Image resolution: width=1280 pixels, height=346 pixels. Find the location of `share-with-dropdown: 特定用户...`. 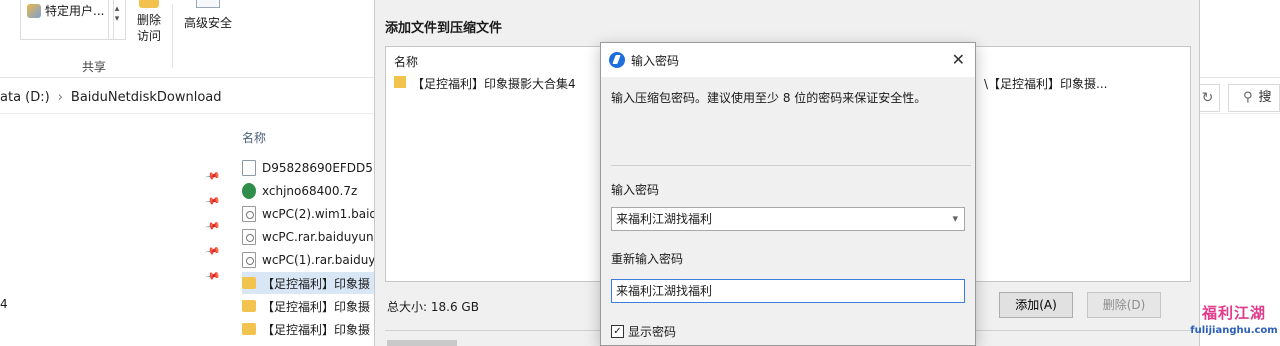

share-with-dropdown: 特定用户... is located at coordinates (67, 20).